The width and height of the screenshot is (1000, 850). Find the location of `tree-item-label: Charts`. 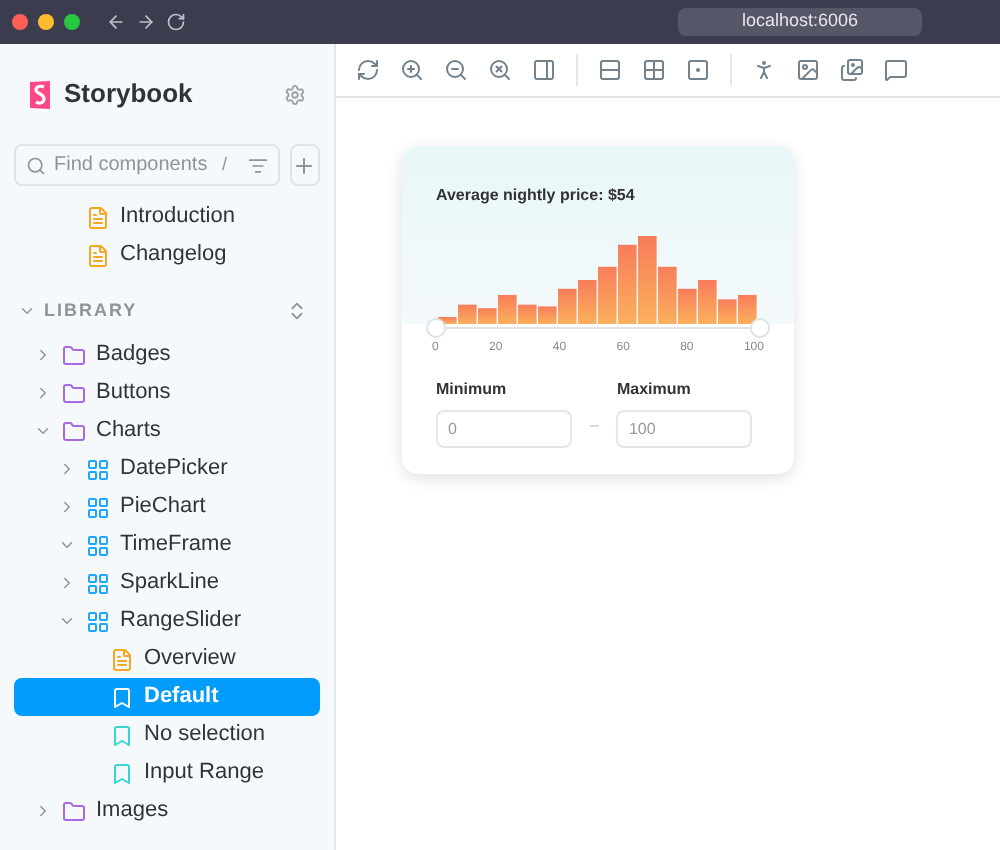

tree-item-label: Charts is located at coordinates (128, 431).